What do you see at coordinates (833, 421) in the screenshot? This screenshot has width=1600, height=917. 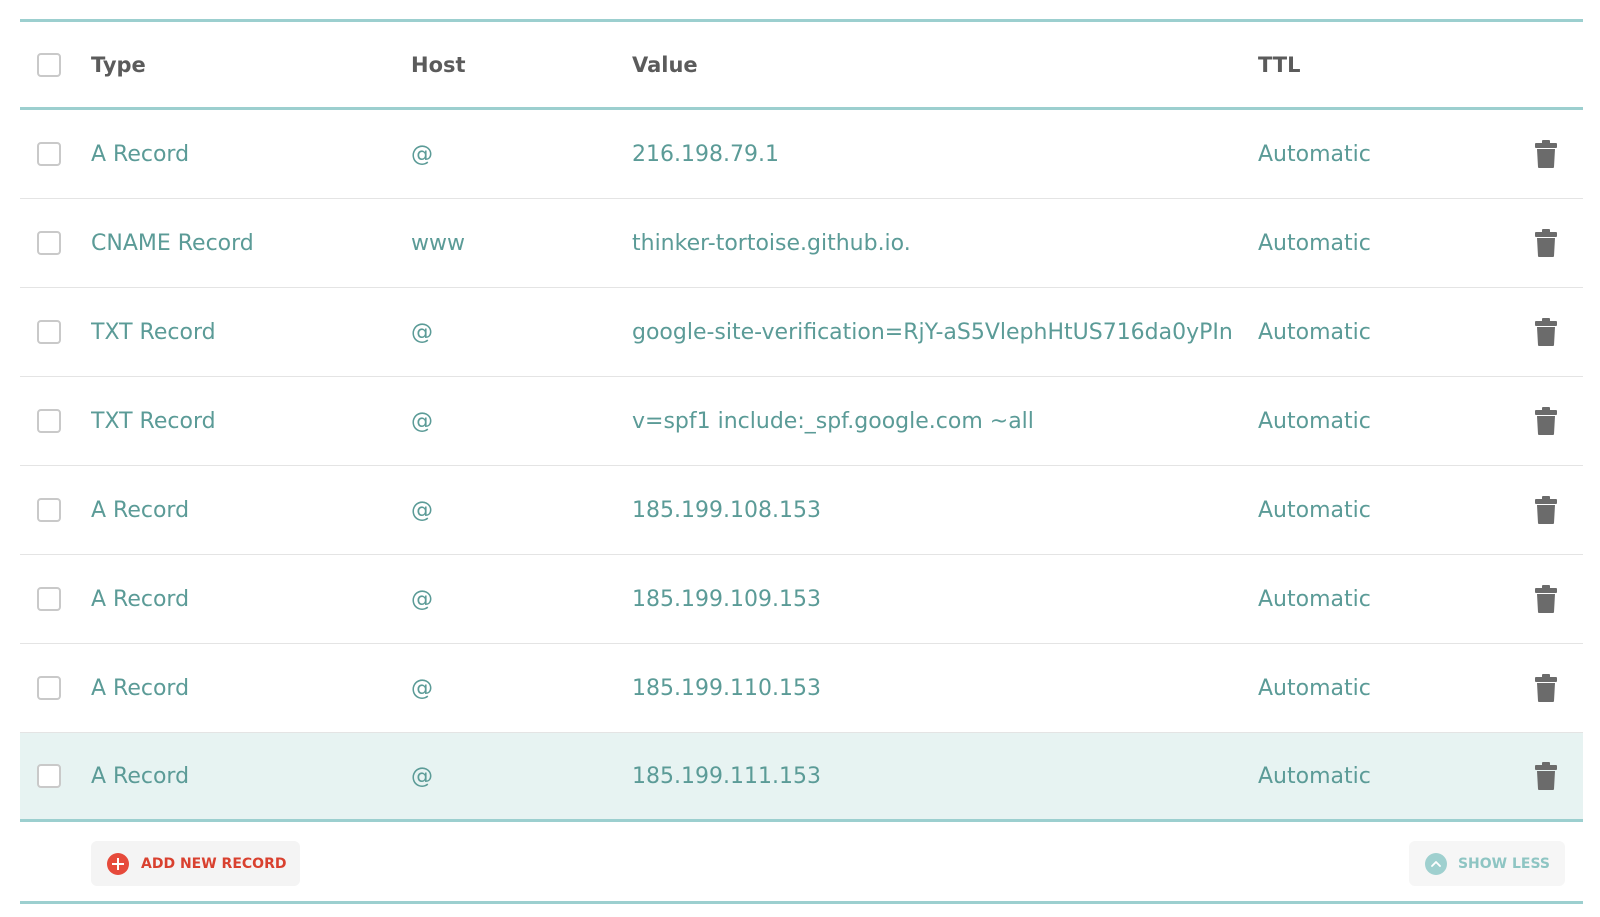 I see `record-value: v=spf1 include:_spf.google.com ~all` at bounding box center [833, 421].